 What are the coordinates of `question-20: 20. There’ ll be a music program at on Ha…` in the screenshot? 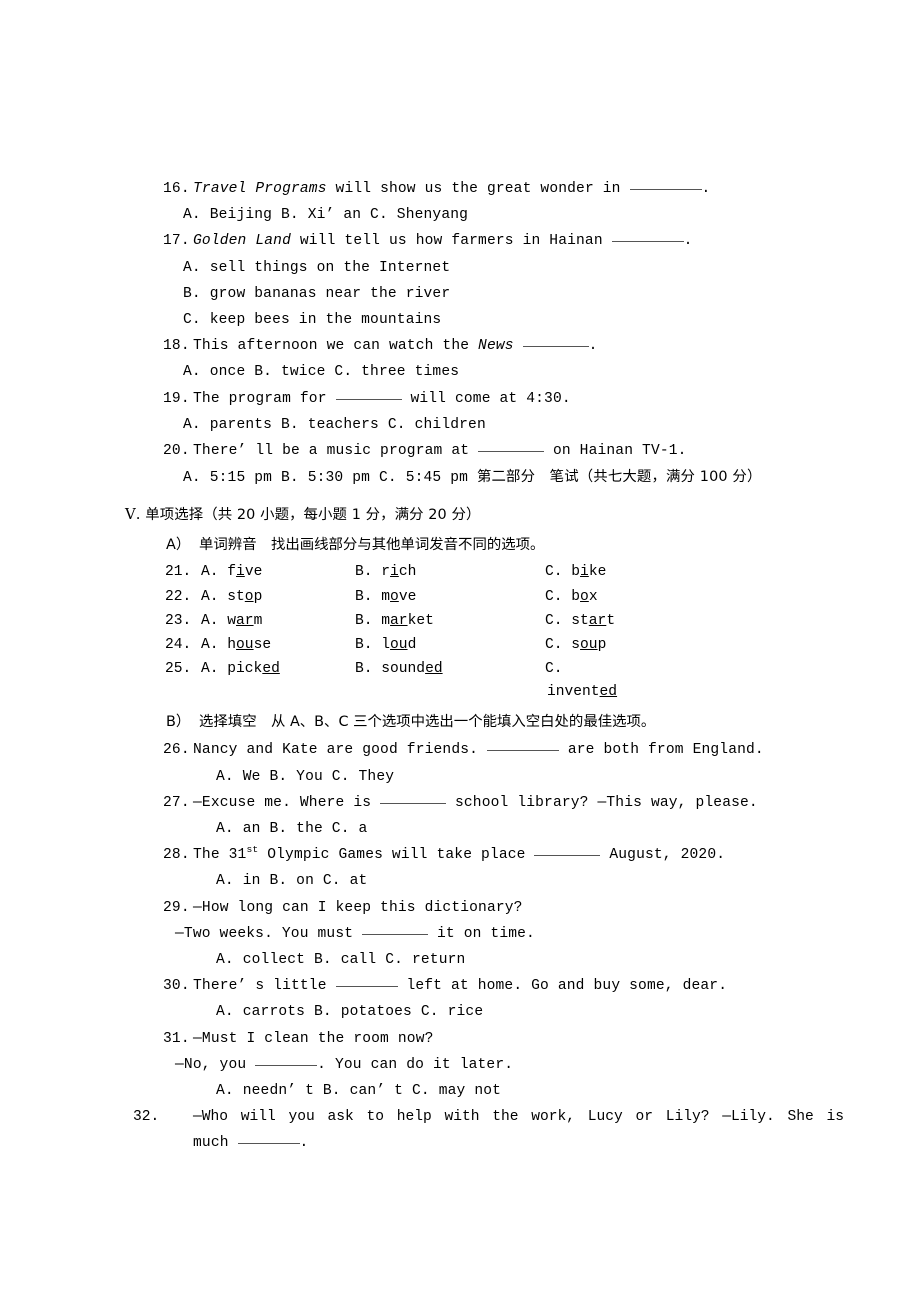 It's located at (490, 451).